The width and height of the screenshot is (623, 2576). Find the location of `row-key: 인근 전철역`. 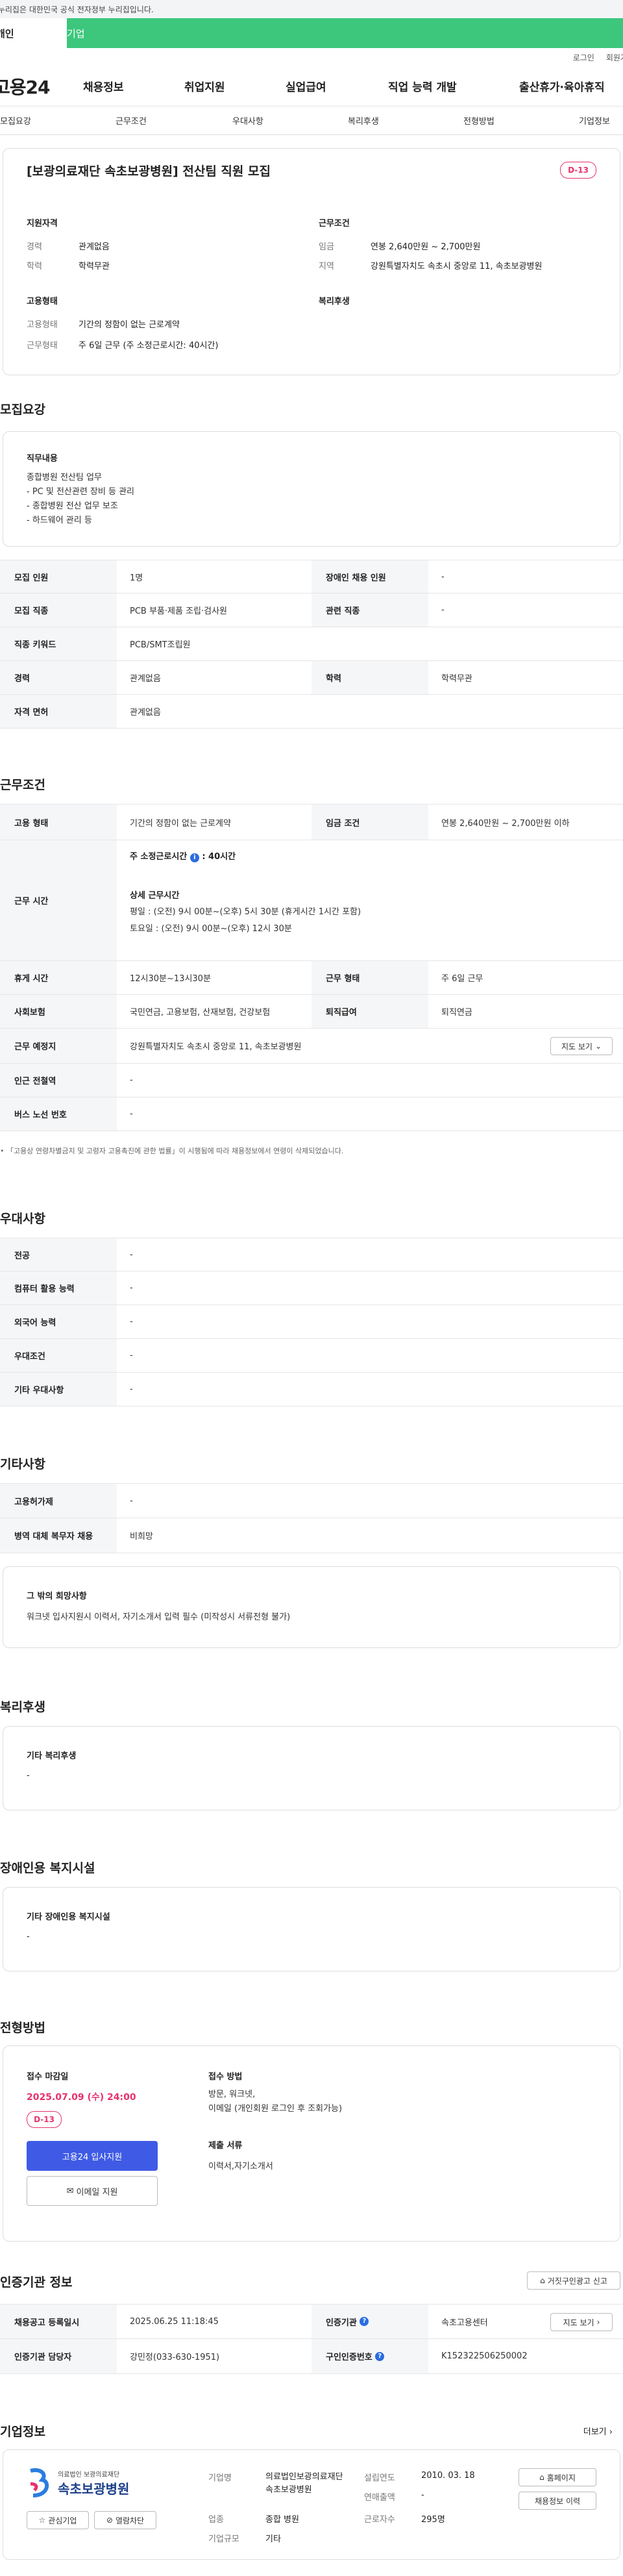

row-key: 인근 전철역 is located at coordinates (58, 1080).